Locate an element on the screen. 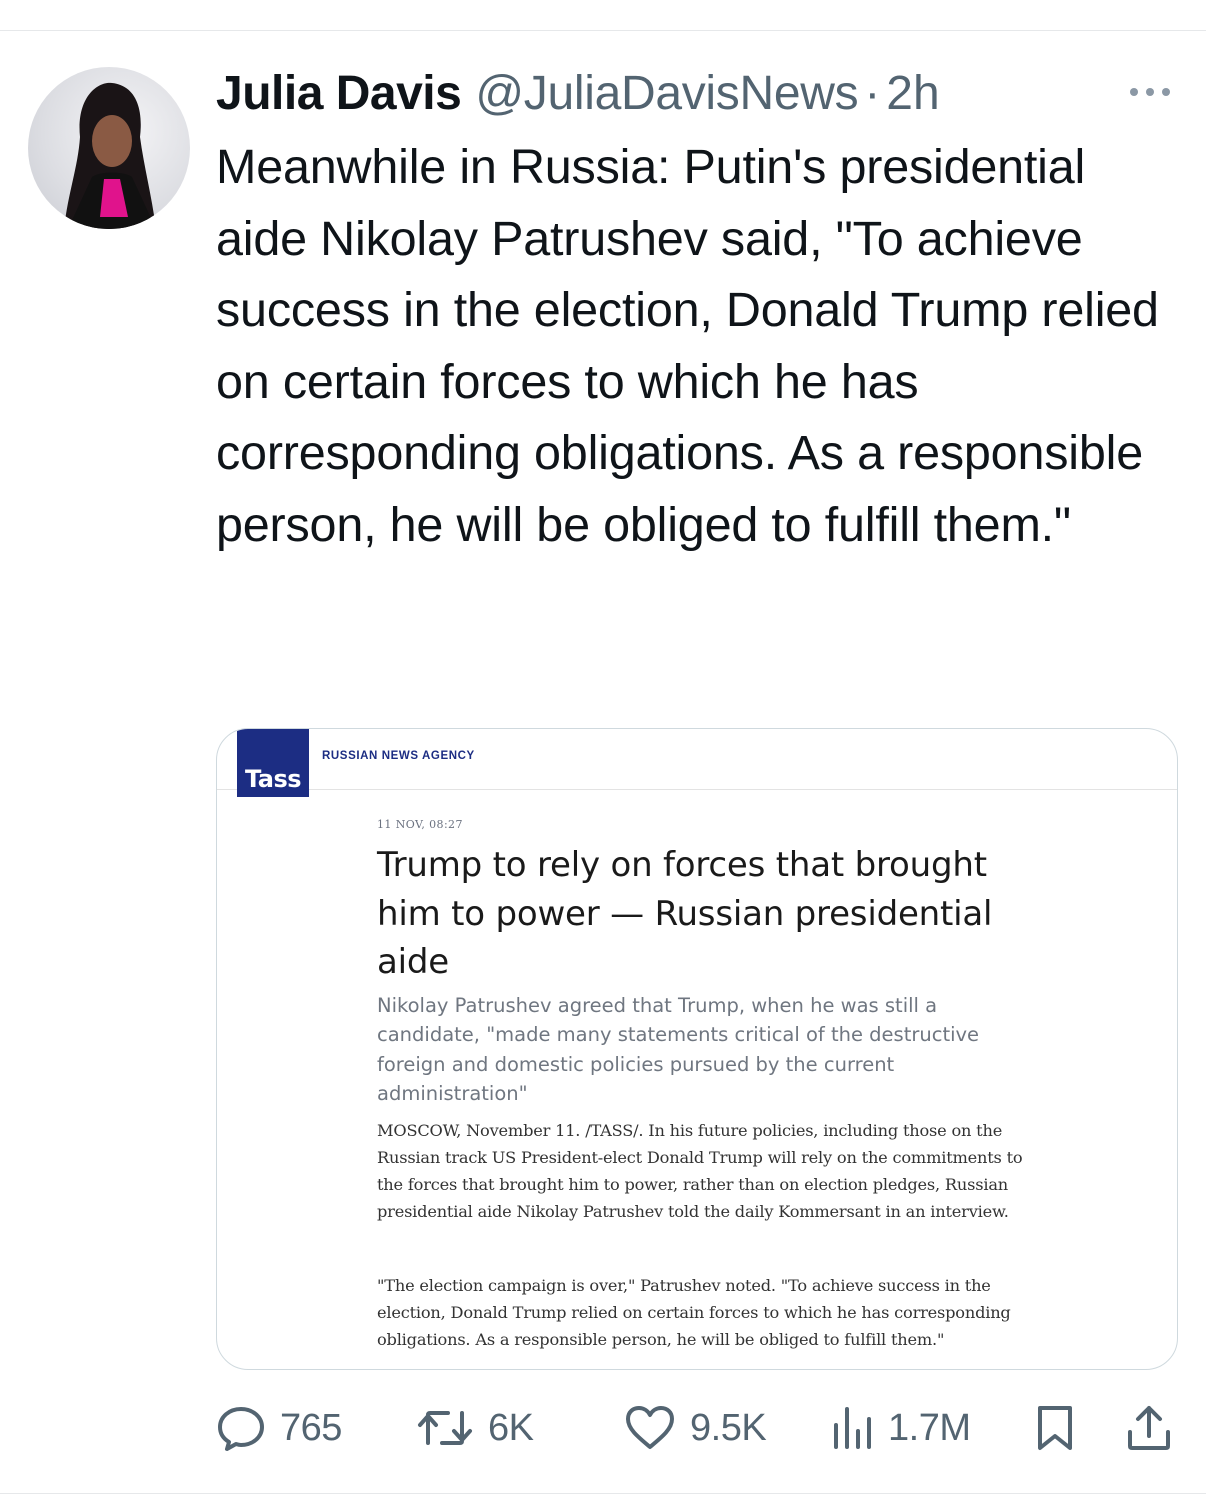 This screenshot has width=1206, height=1504. more-icon is located at coordinates (1150, 92).